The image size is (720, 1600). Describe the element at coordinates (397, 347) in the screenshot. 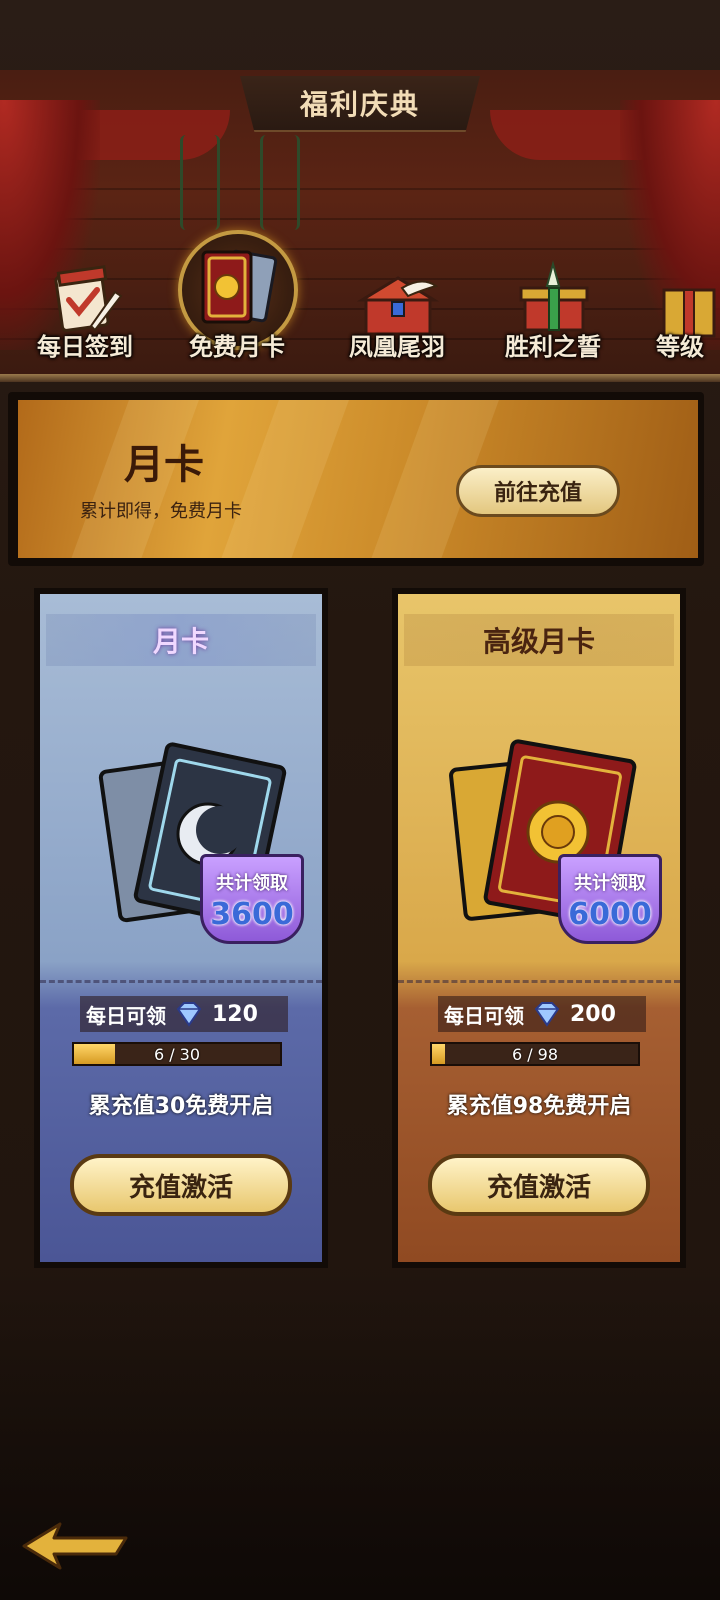

I see `tab-label: 凤凰尾羽` at that location.